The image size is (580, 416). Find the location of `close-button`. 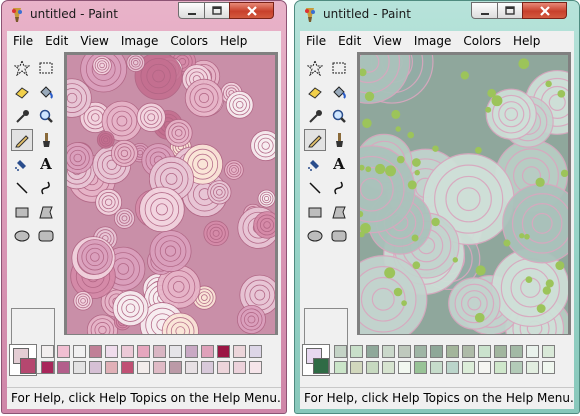

close-button is located at coordinates (544, 10).